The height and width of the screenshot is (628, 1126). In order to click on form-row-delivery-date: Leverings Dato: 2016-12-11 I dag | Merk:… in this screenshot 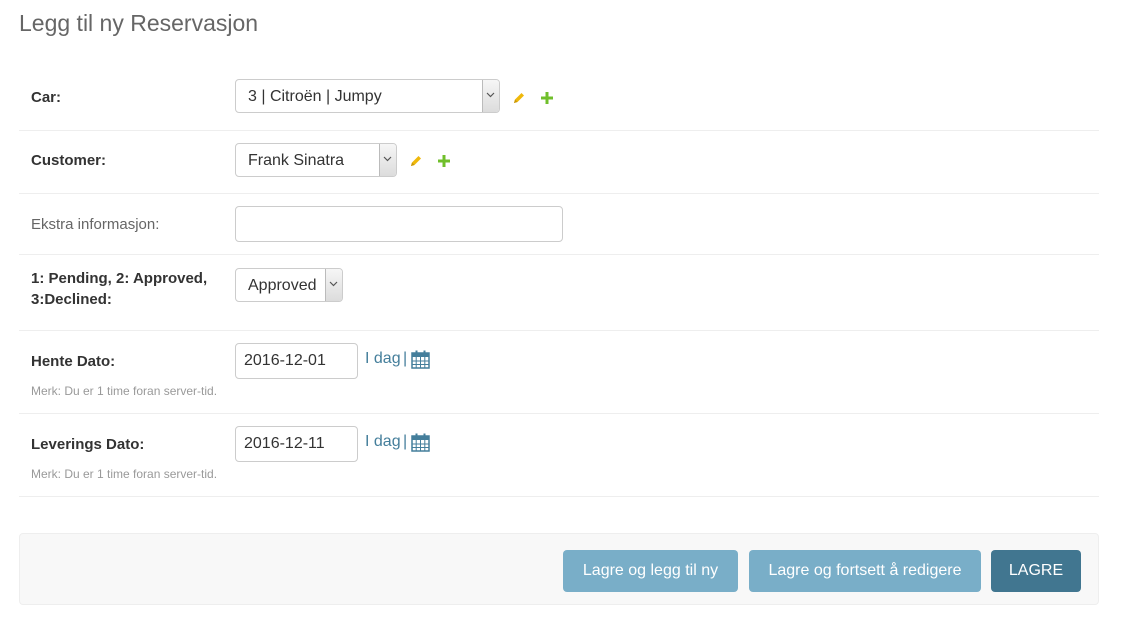, I will do `click(559, 455)`.